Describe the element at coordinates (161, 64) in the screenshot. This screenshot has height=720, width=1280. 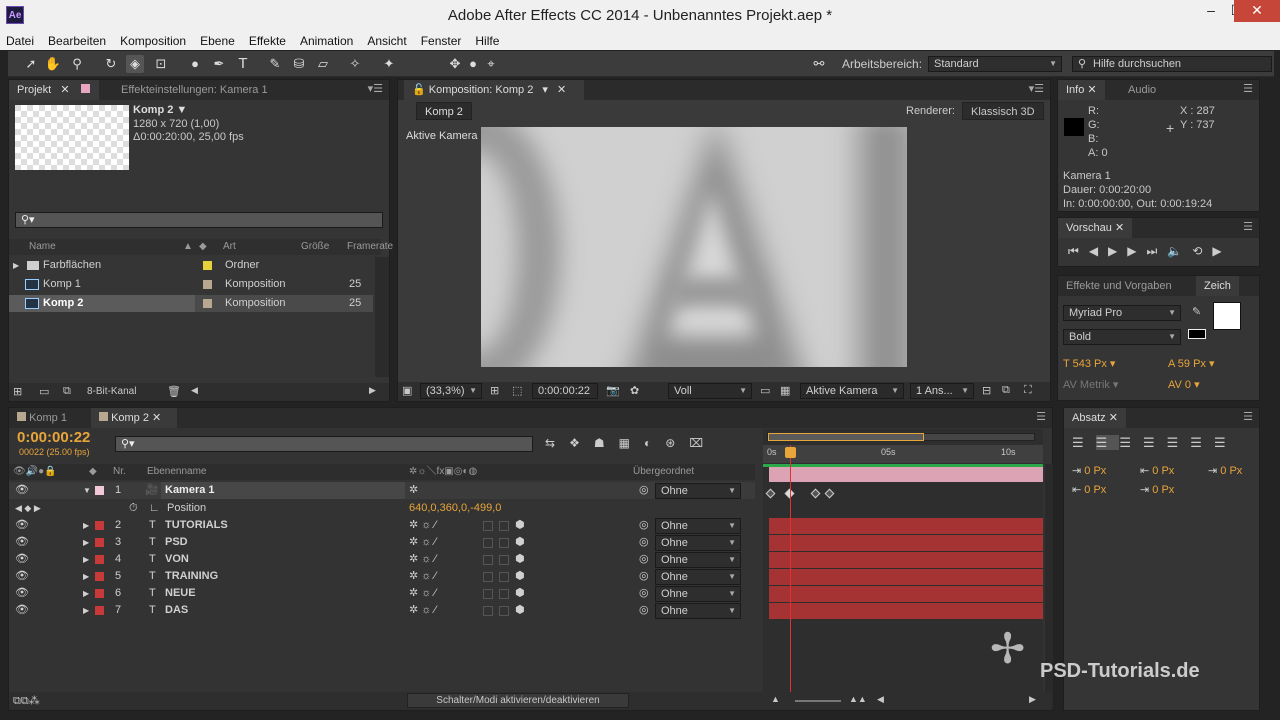
I see `pan-behind-tool-icon: ⊡` at that location.